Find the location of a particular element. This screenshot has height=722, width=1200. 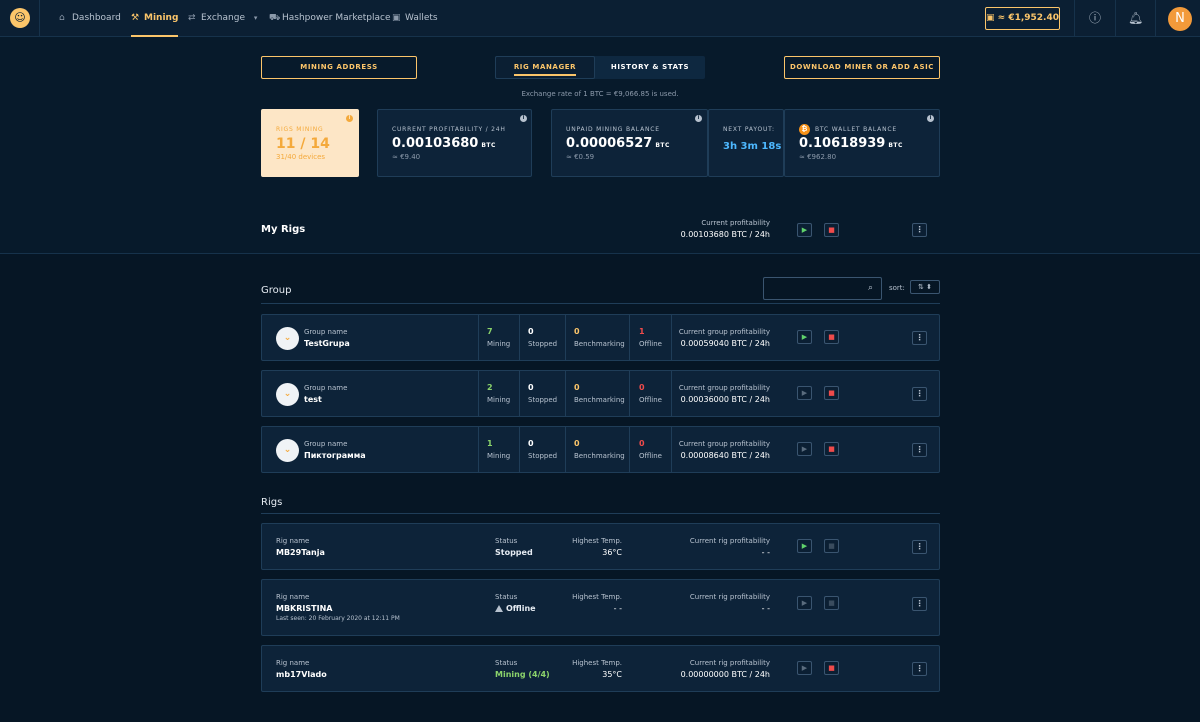

logo: ☺ is located at coordinates (20, 18).